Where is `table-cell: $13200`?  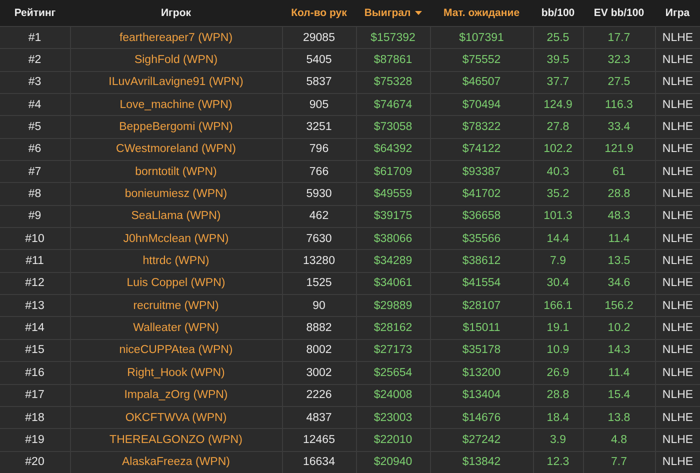
table-cell: $13200 is located at coordinates (481, 373).